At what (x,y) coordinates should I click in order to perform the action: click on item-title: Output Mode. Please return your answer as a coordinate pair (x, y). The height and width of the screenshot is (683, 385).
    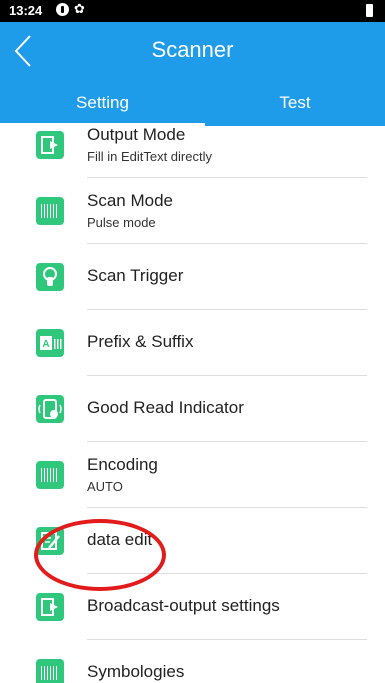
    Looking at the image, I should click on (136, 135).